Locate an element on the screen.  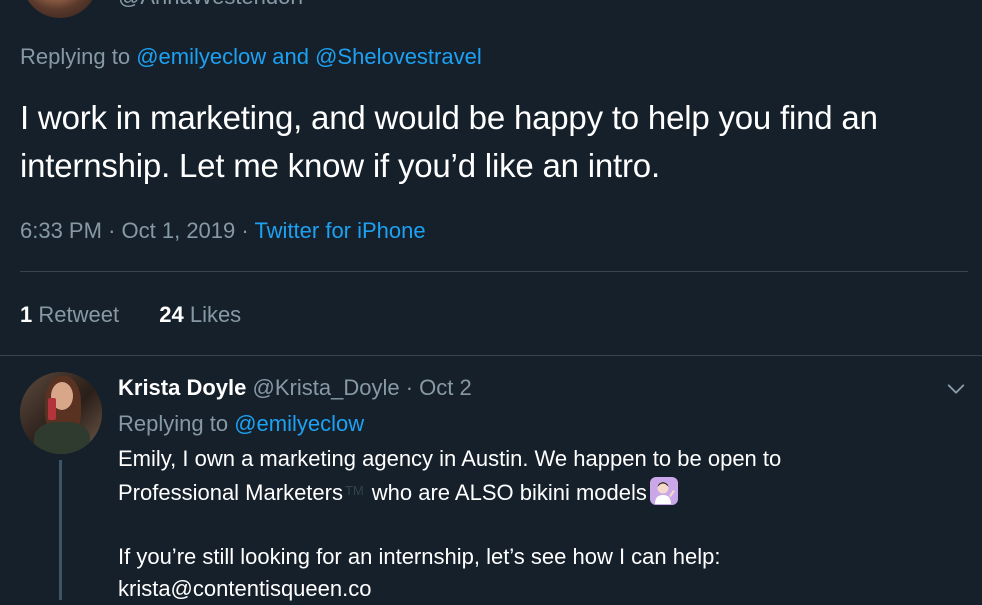
author-handle: @AnnaWestendorf is located at coordinates (211, 5).